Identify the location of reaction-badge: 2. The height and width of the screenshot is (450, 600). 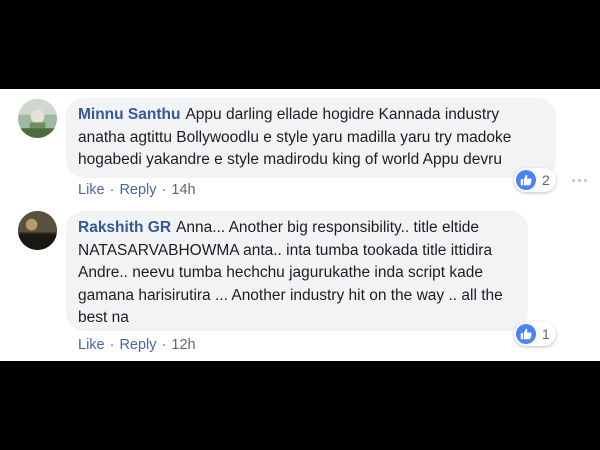
(535, 180).